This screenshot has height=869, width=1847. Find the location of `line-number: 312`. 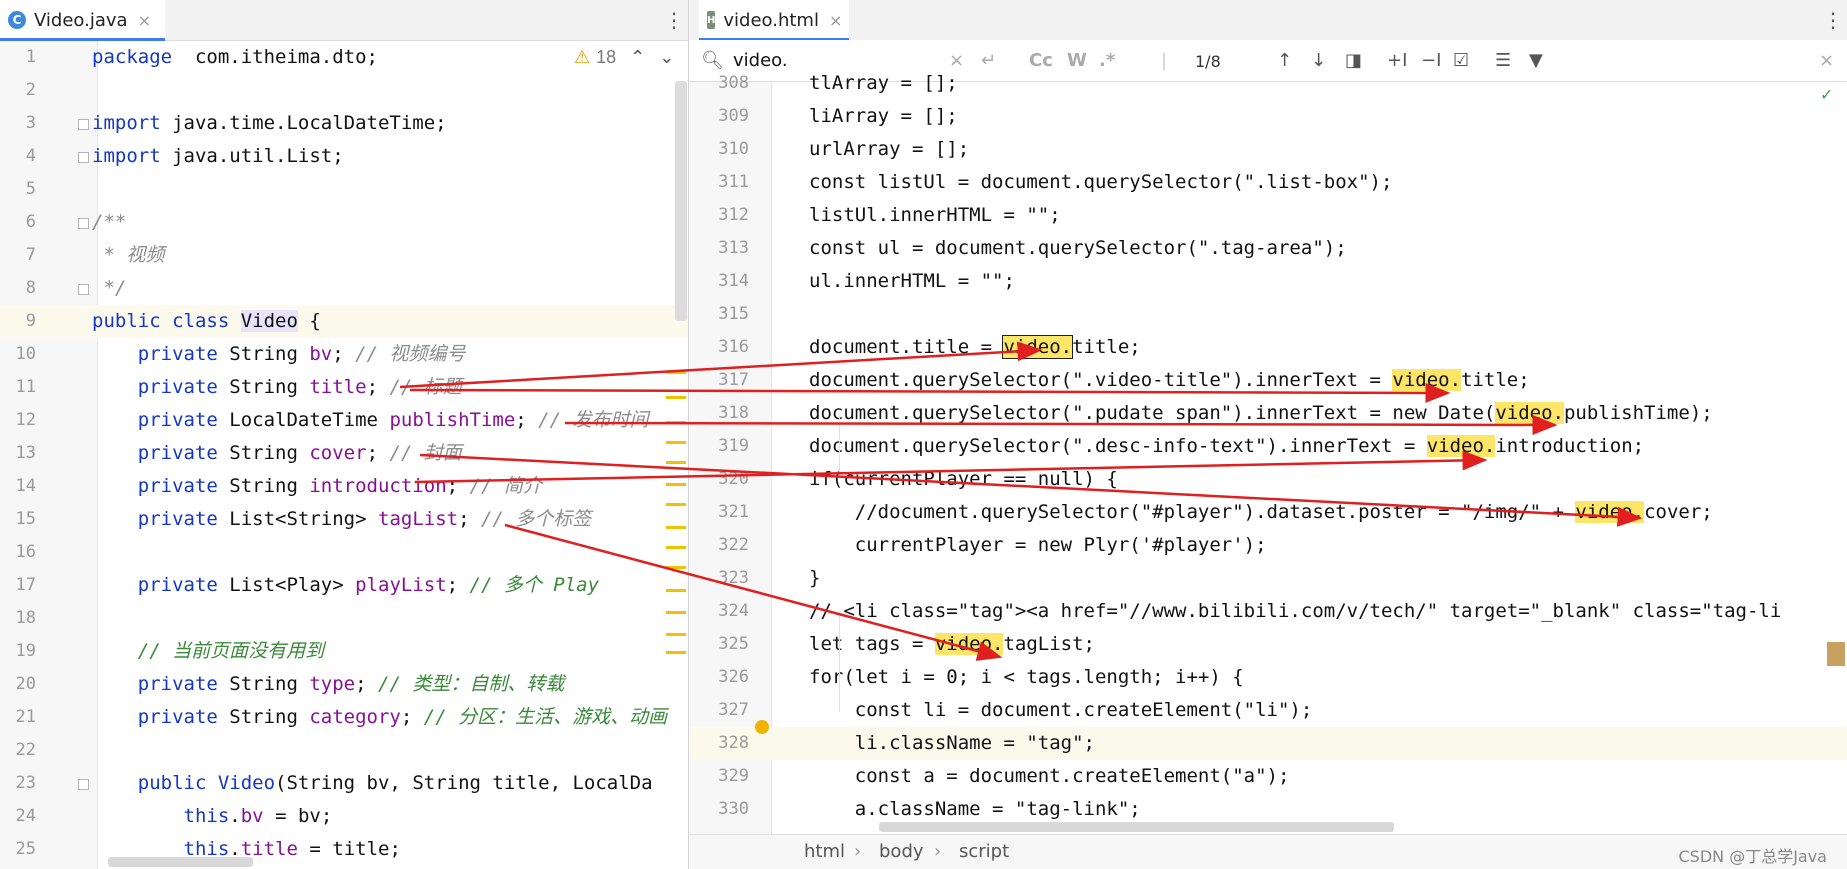

line-number: 312 is located at coordinates (733, 215).